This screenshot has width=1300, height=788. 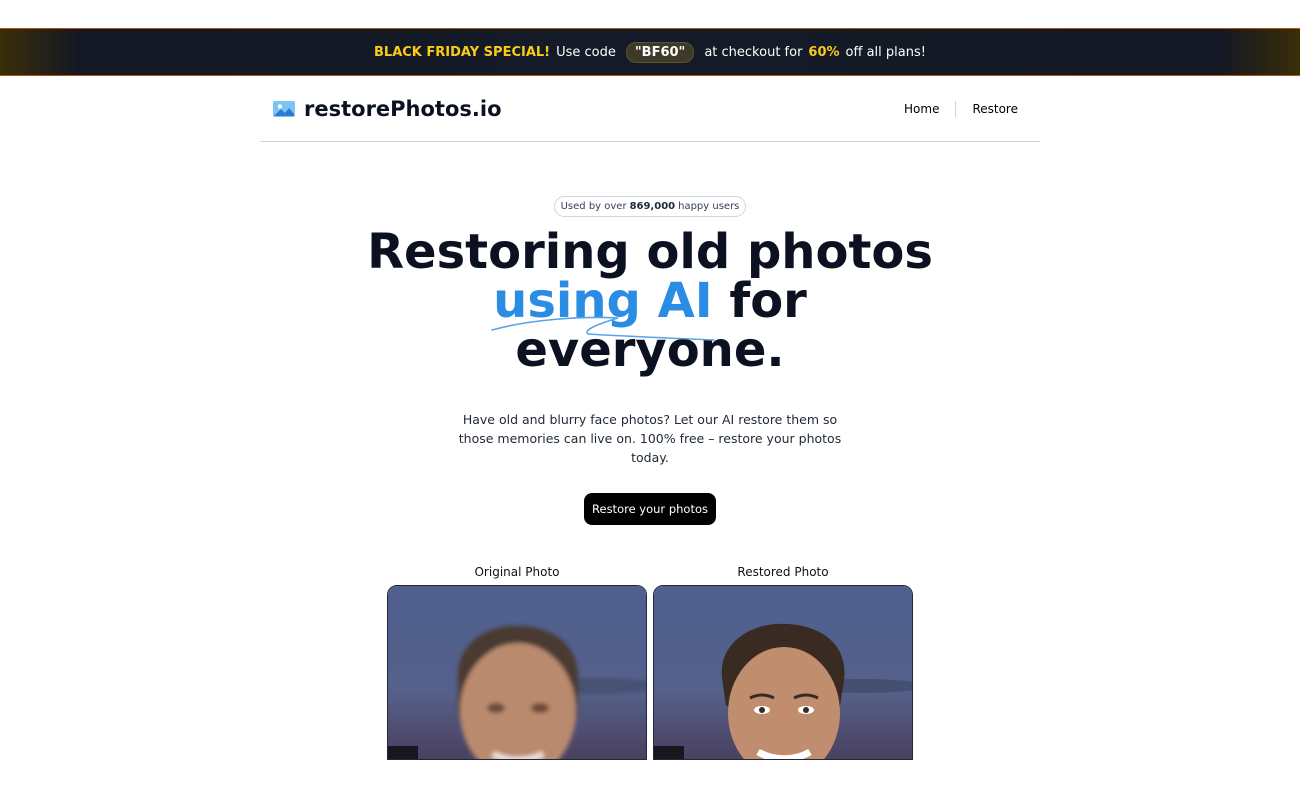 What do you see at coordinates (517, 672) in the screenshot?
I see `original-photo` at bounding box center [517, 672].